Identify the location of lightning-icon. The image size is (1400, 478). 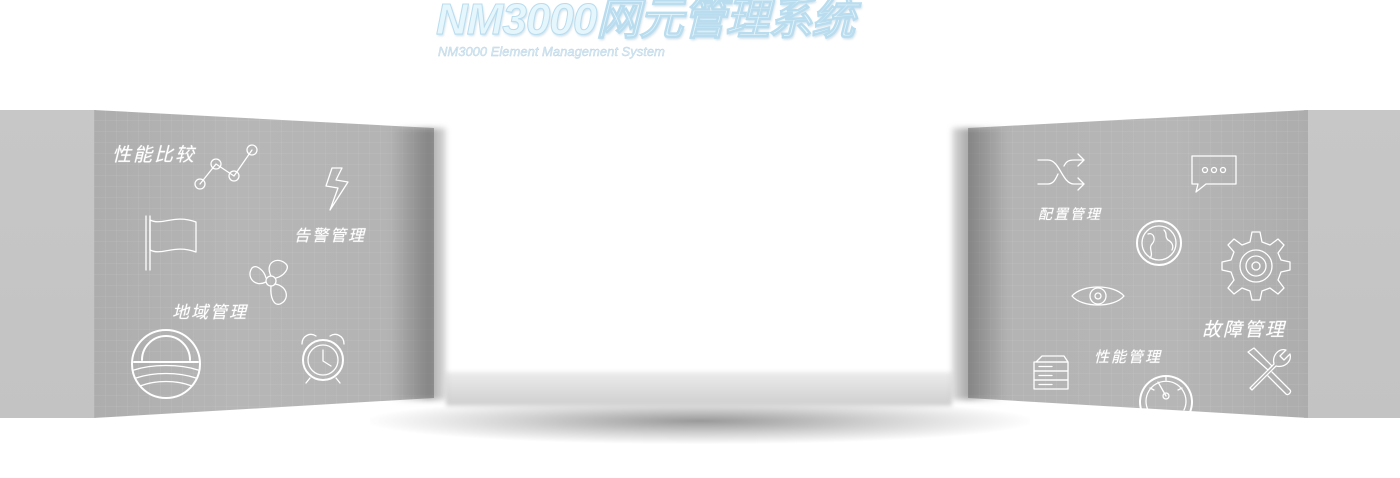
(337, 189).